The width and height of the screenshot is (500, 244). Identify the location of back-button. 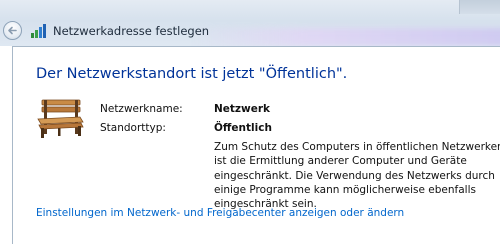
(12, 30).